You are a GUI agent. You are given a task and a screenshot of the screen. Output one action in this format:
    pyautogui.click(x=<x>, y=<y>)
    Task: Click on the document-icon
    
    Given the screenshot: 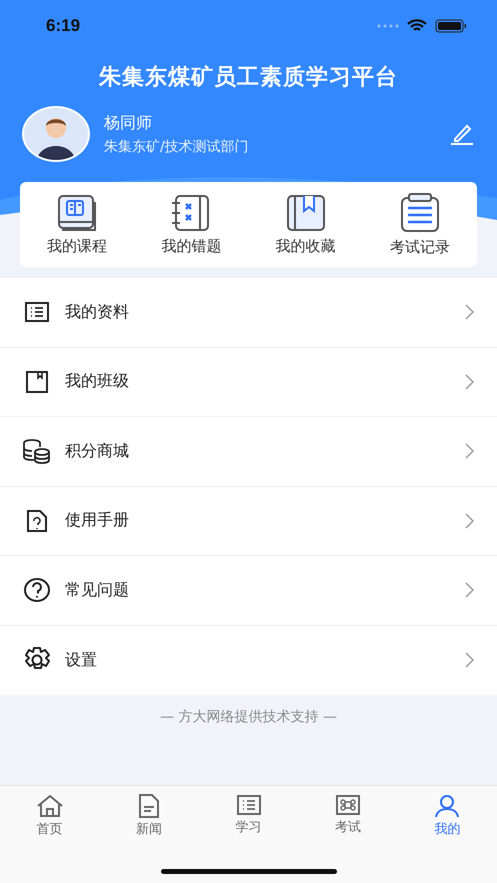 What is the action you would take?
    pyautogui.click(x=149, y=806)
    